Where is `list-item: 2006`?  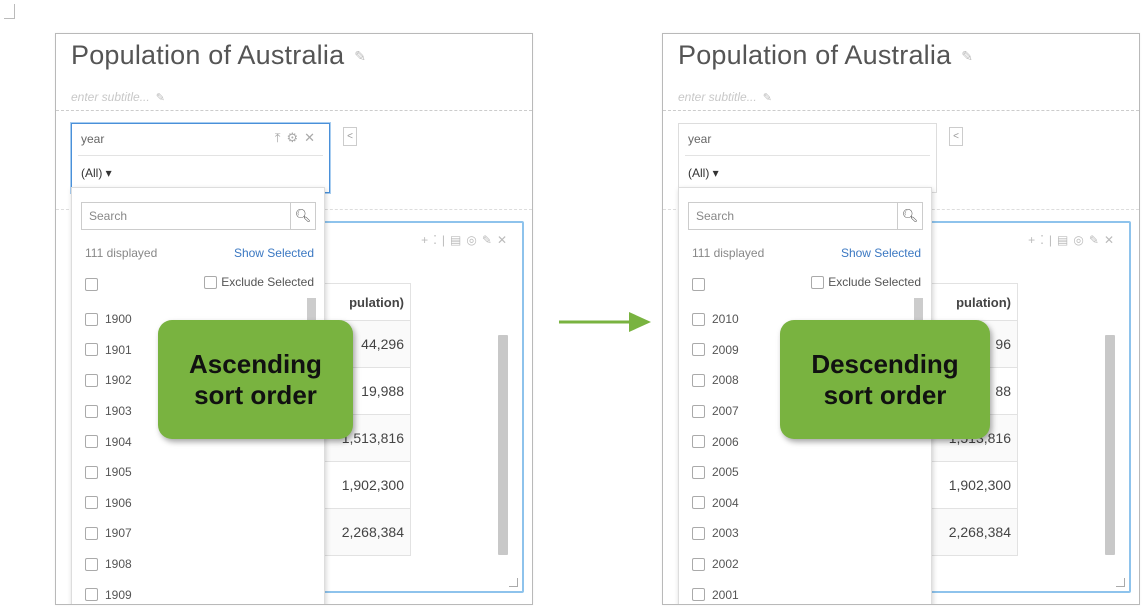 list-item: 2006 is located at coordinates (715, 441).